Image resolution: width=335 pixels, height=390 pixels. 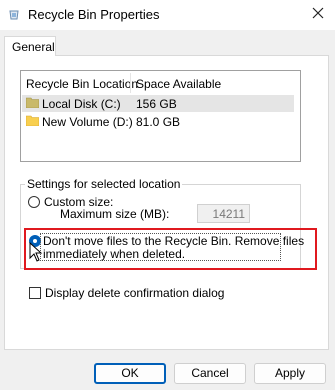 What do you see at coordinates (32, 102) in the screenshot?
I see `drive-icon` at bounding box center [32, 102].